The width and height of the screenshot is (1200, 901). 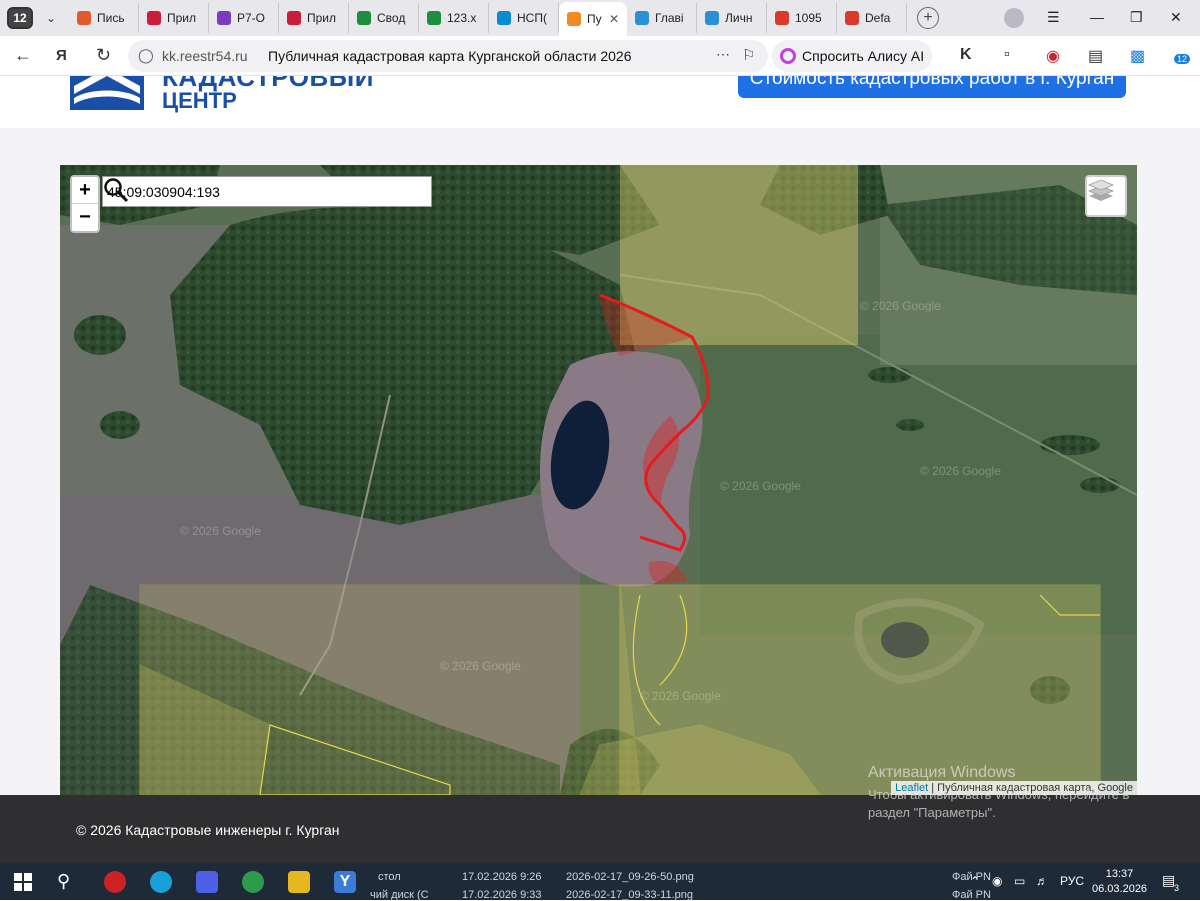 What do you see at coordinates (116, 190) in the screenshot?
I see `search-icon` at bounding box center [116, 190].